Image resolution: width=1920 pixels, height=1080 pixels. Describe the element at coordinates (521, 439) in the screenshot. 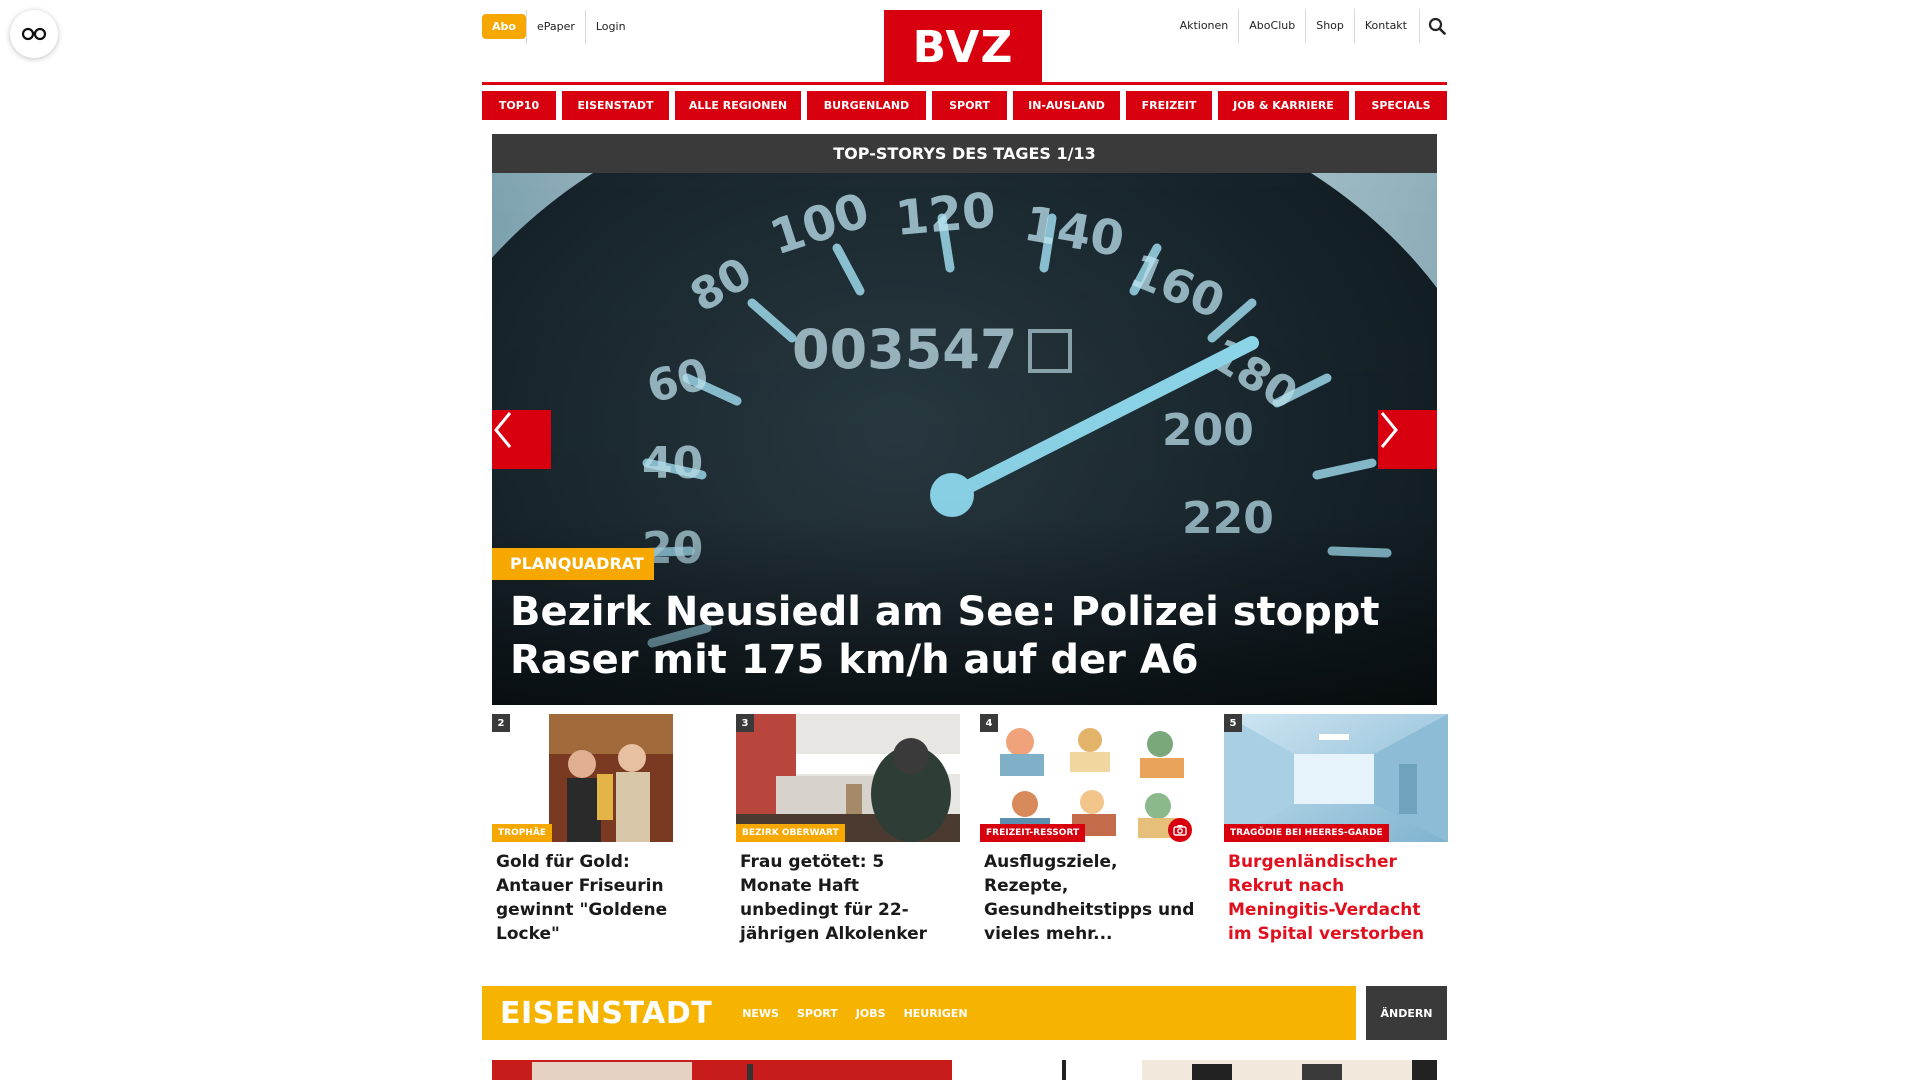

I see `slider-prev-button` at that location.